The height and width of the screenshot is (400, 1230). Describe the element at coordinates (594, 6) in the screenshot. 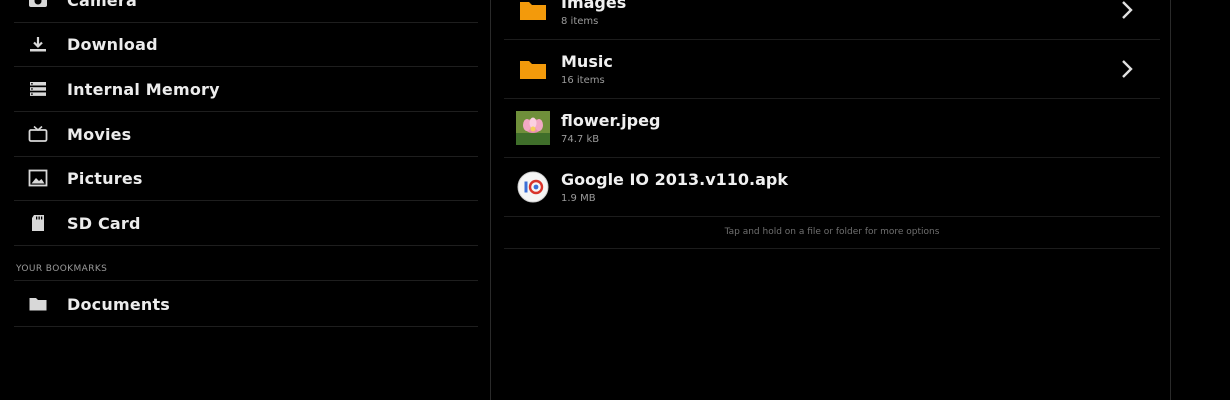

I see `file-name: Images` at that location.